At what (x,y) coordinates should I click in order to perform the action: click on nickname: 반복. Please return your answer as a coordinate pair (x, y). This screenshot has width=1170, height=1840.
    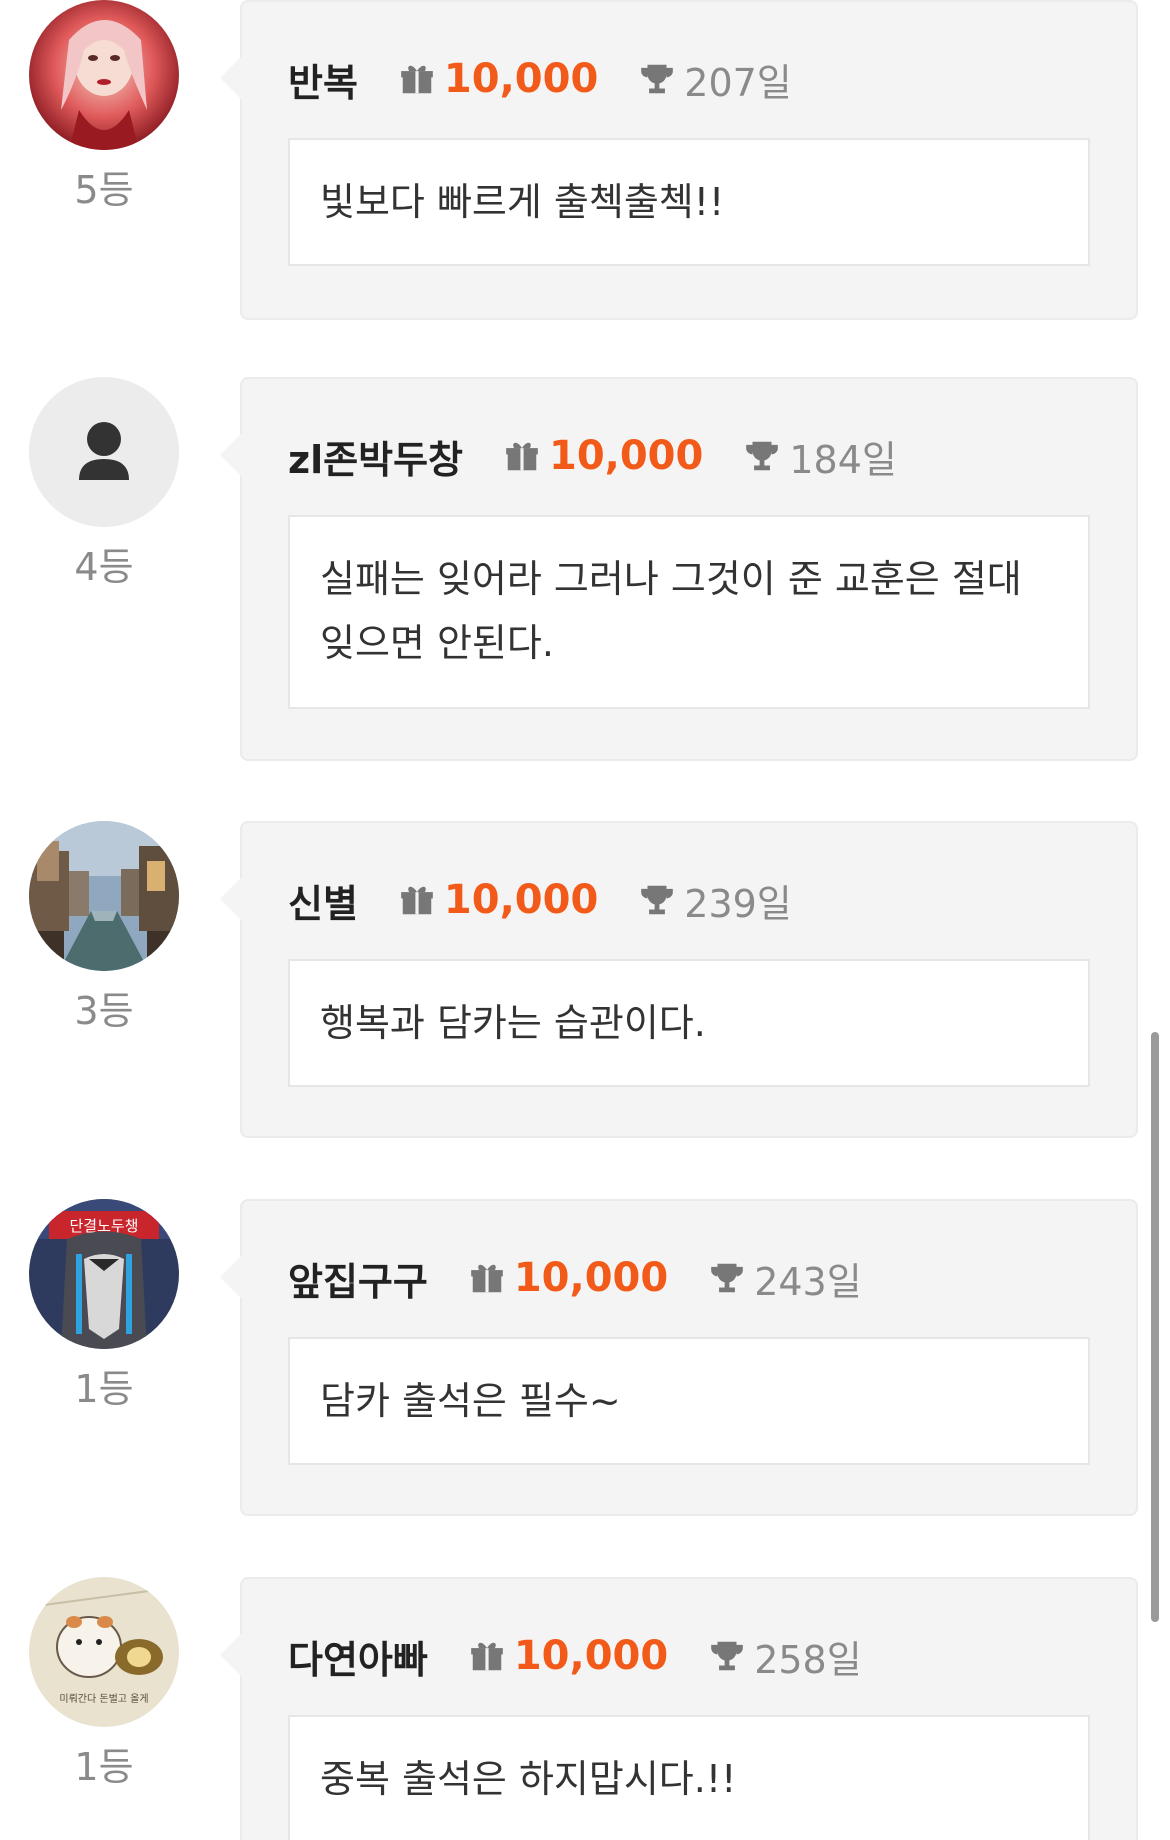
    Looking at the image, I should click on (323, 79).